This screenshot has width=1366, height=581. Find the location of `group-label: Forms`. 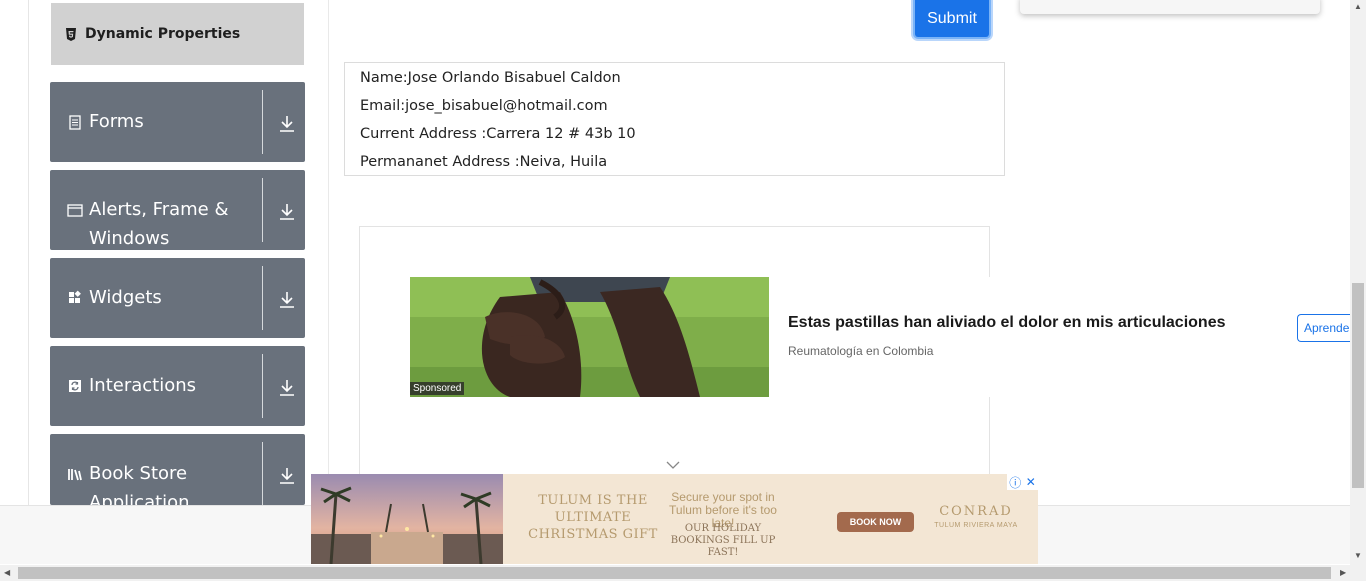

group-label: Forms is located at coordinates (116, 121).